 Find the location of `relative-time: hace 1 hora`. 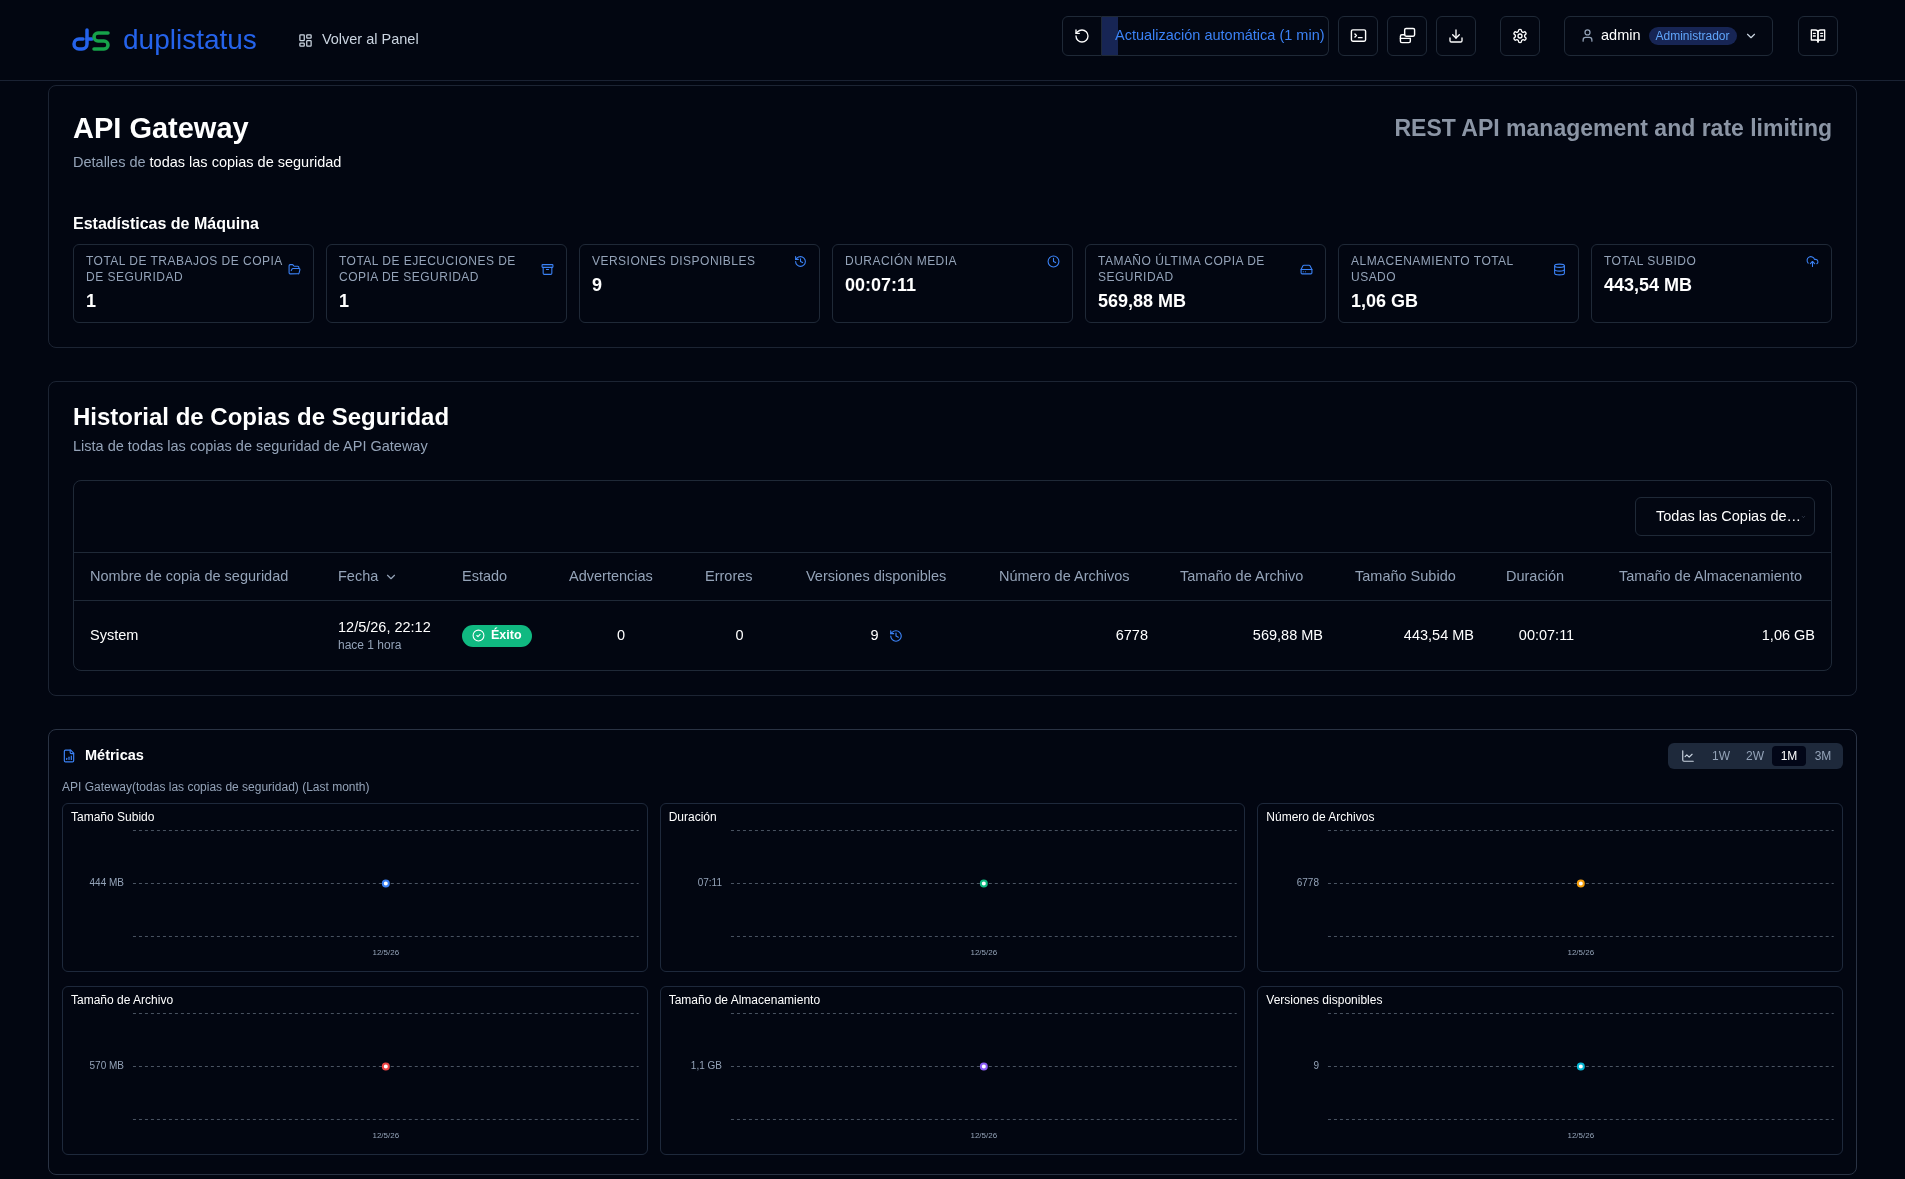

relative-time: hace 1 hora is located at coordinates (370, 645).